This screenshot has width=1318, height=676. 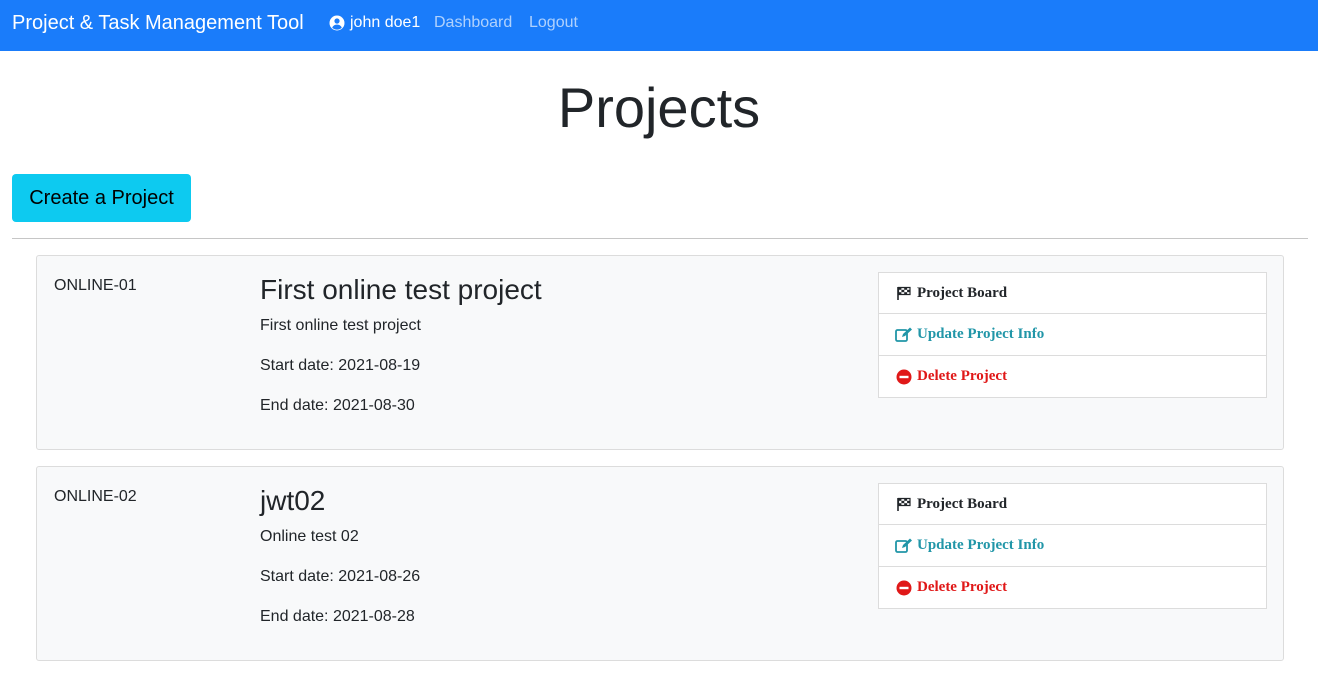 I want to click on project-name: jwt02, so click(x=293, y=500).